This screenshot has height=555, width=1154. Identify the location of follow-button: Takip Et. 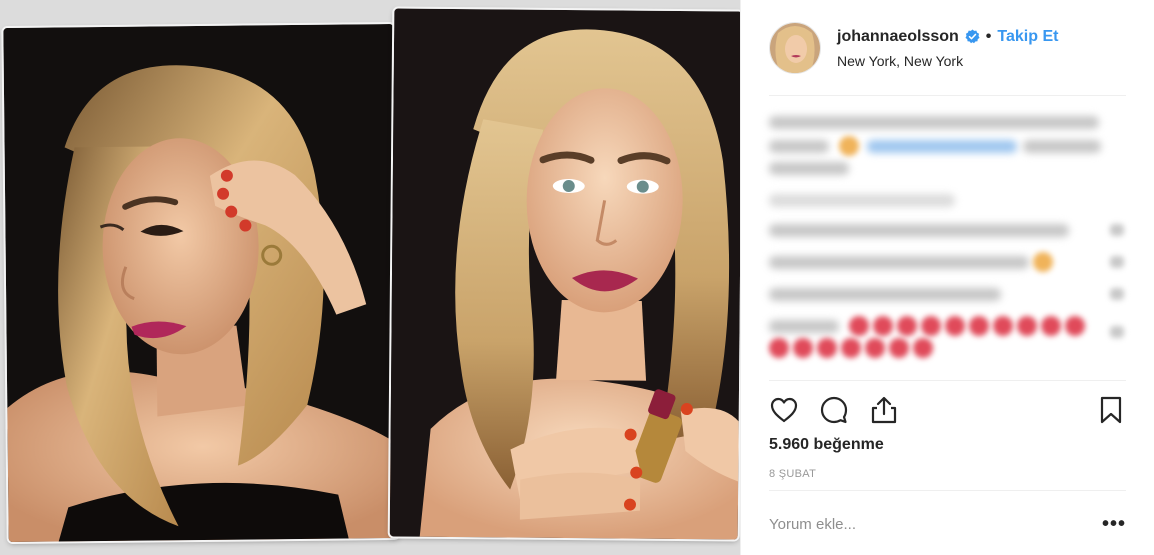
(1027, 37).